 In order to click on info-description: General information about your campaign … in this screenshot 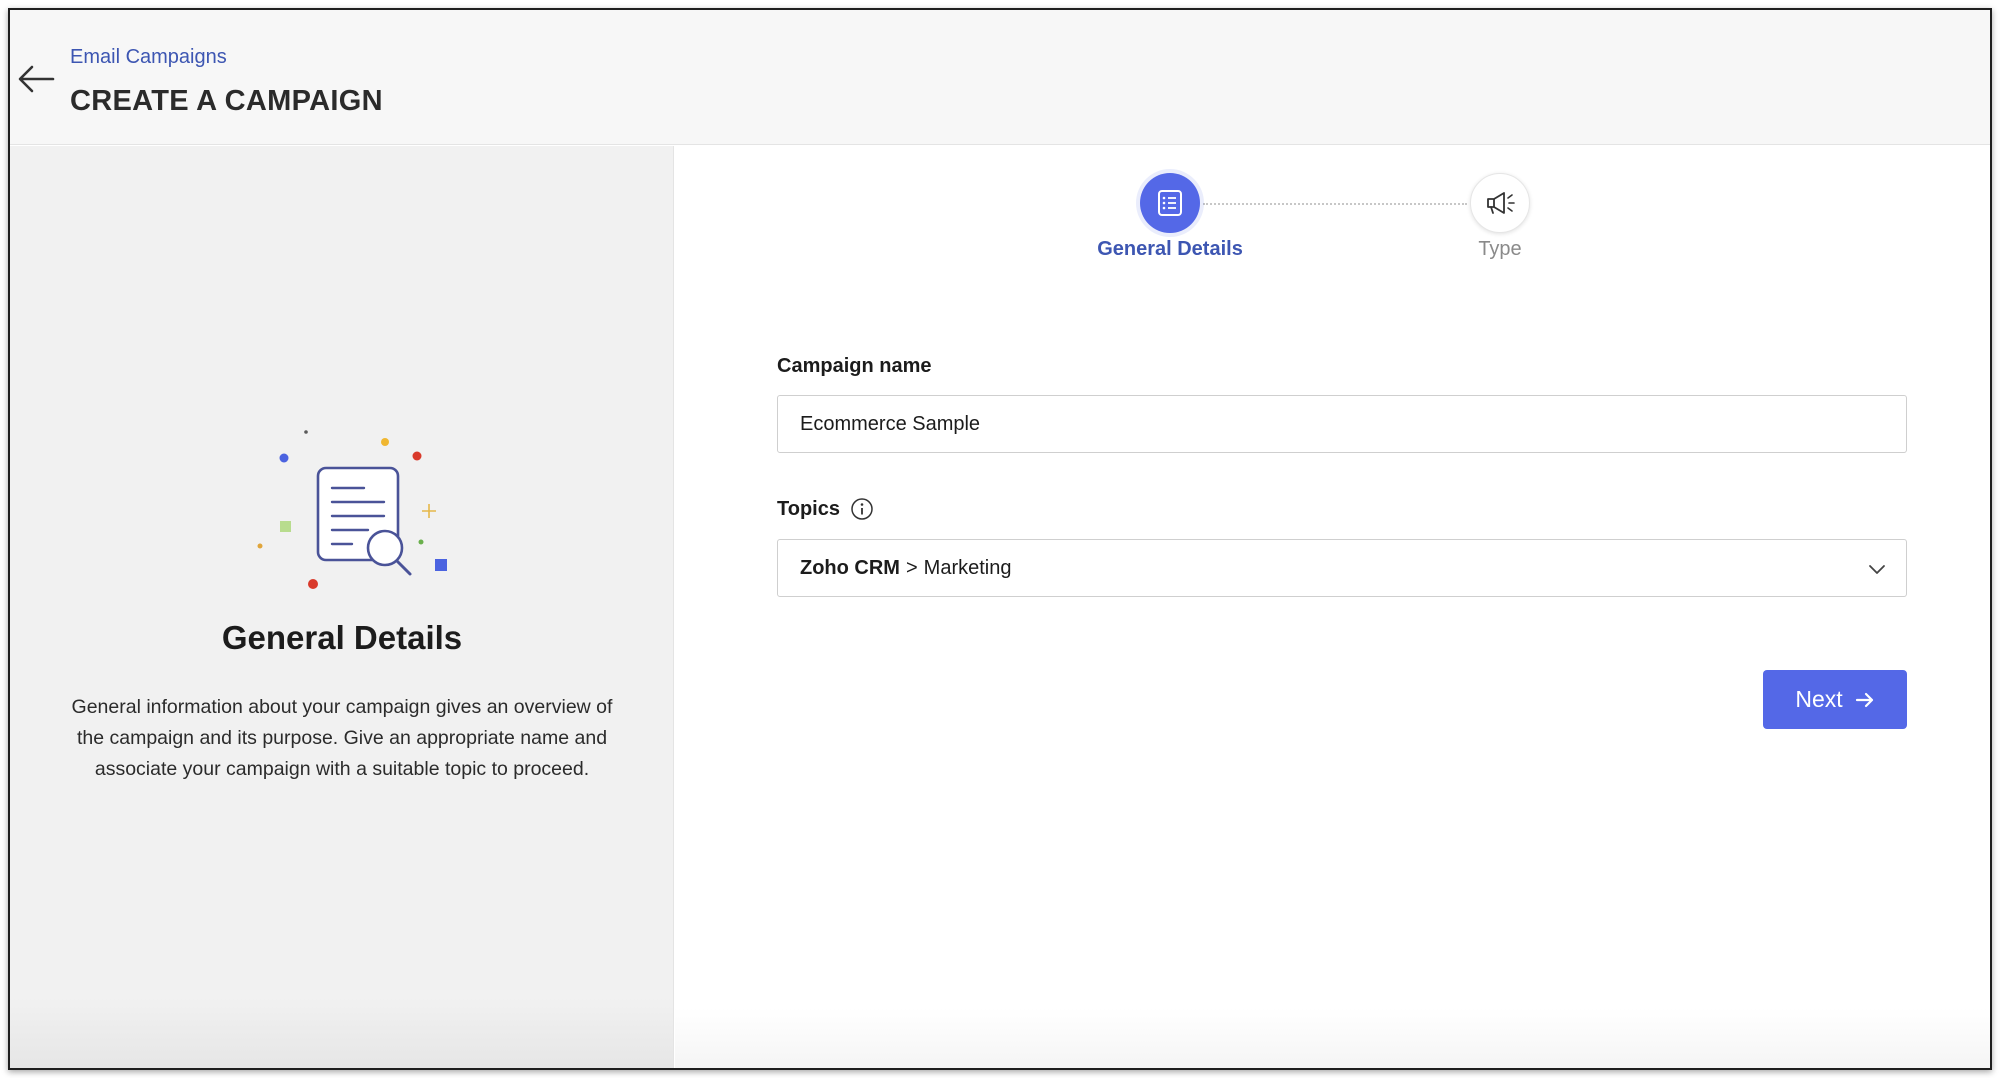, I will do `click(342, 738)`.